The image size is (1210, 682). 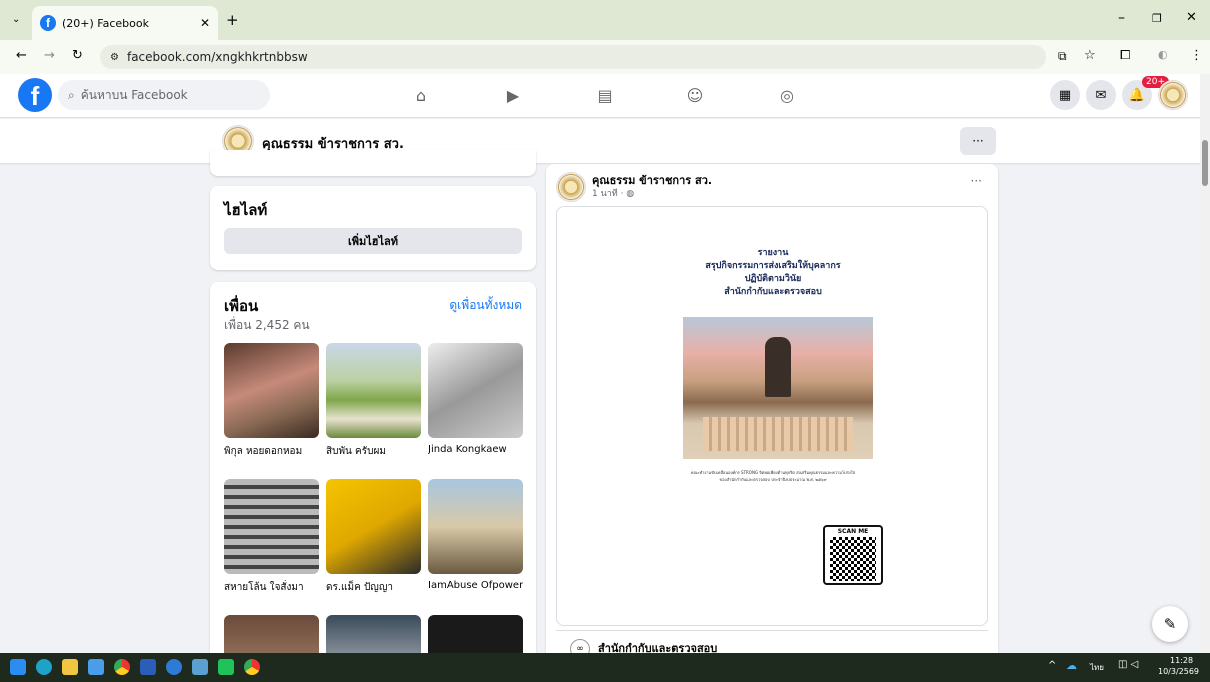 I want to click on post-timestamp: 1 นาที · ◍, so click(x=613, y=193).